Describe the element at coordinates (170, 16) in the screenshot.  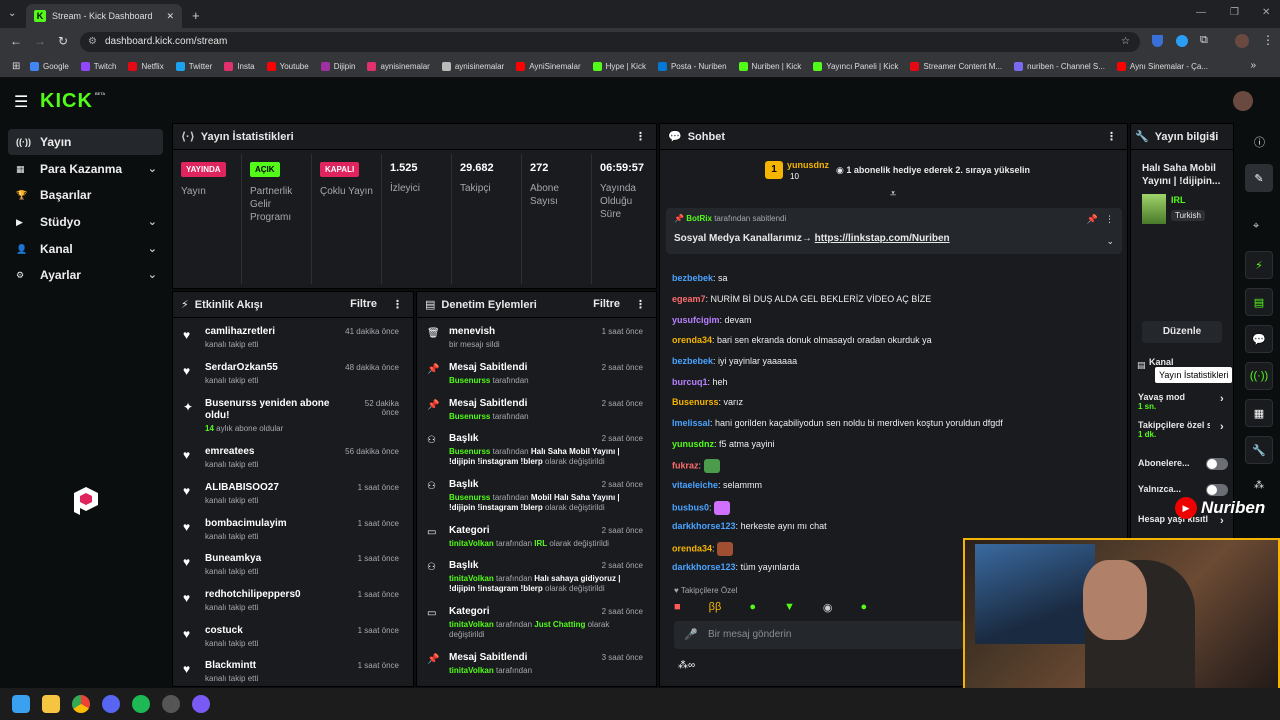
I see `tab-close-icon: ✕` at that location.